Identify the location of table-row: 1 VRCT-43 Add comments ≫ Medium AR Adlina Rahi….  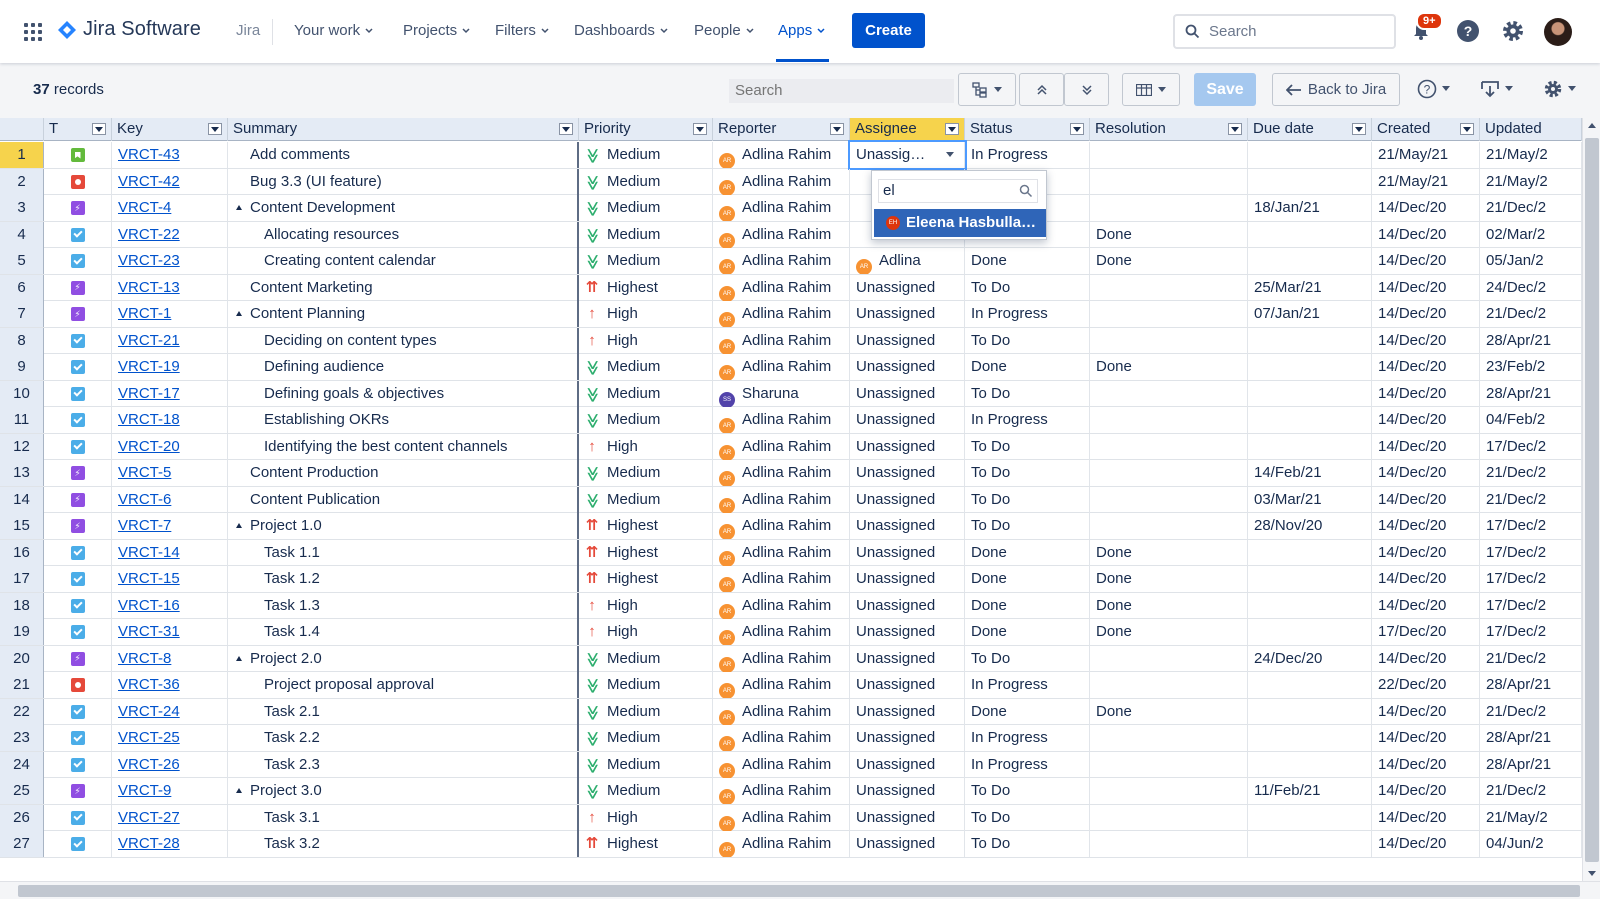
(791, 155).